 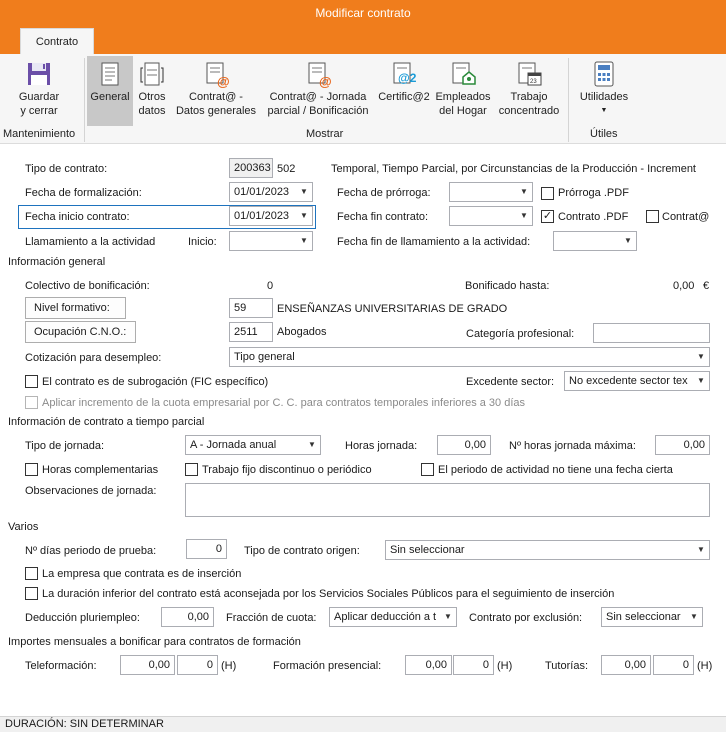 I want to click on teleformacion-label: Teleformación:, so click(x=61, y=666).